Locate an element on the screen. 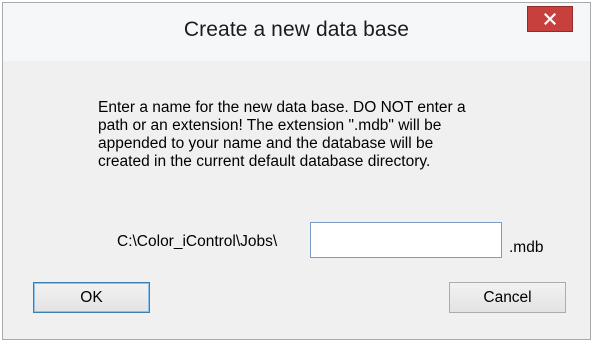 The width and height of the screenshot is (595, 344). ok-button: OK is located at coordinates (91, 297).